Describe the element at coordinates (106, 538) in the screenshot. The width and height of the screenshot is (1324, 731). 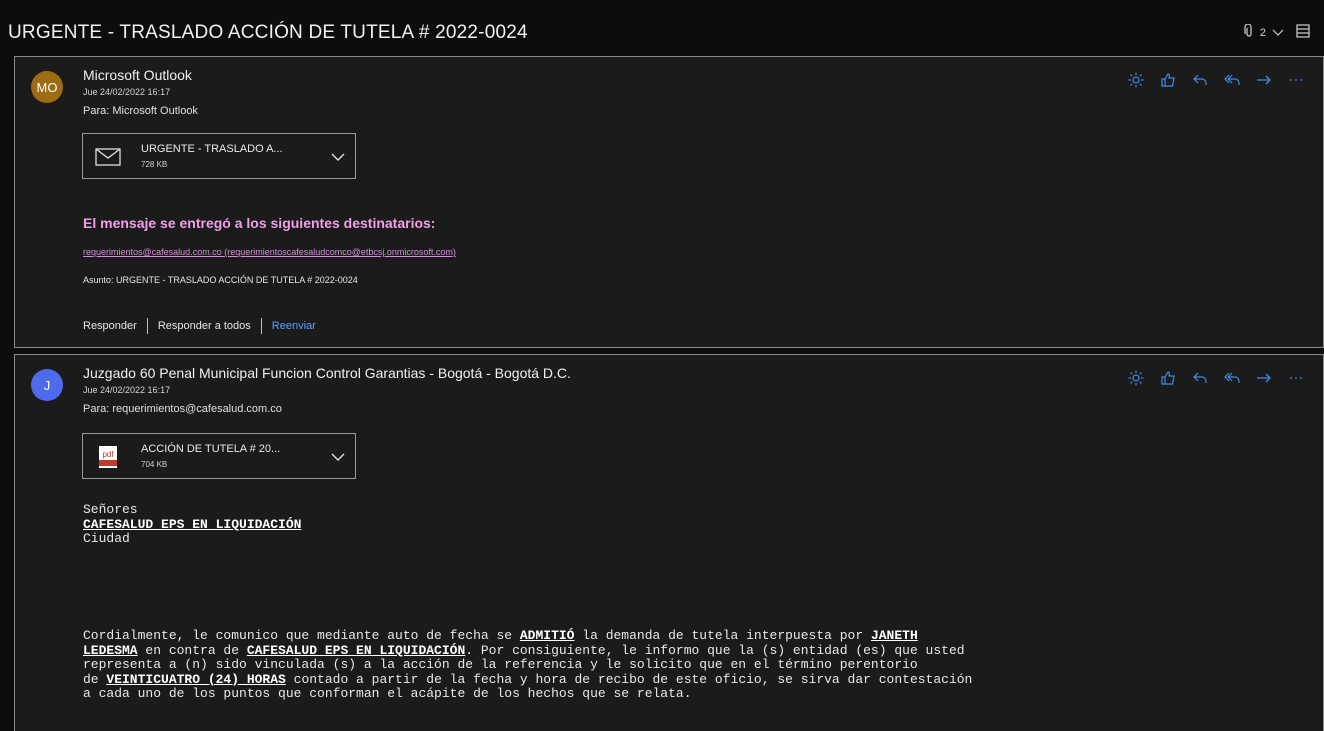
I see `city: Ciudad` at that location.